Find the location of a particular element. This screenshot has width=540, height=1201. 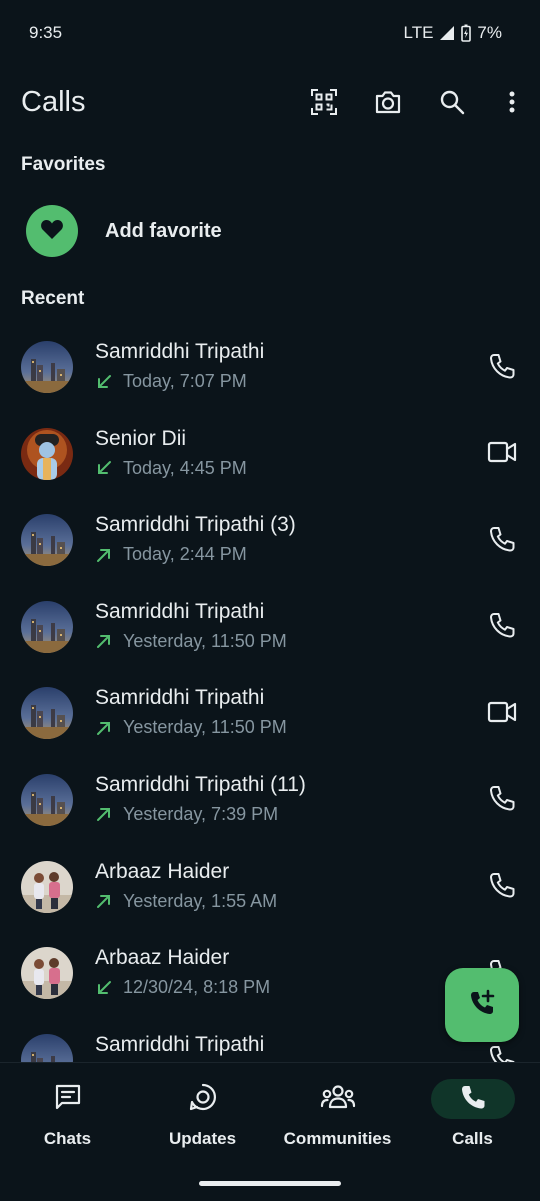

nav-chats-icon-wrap is located at coordinates (68, 1099).